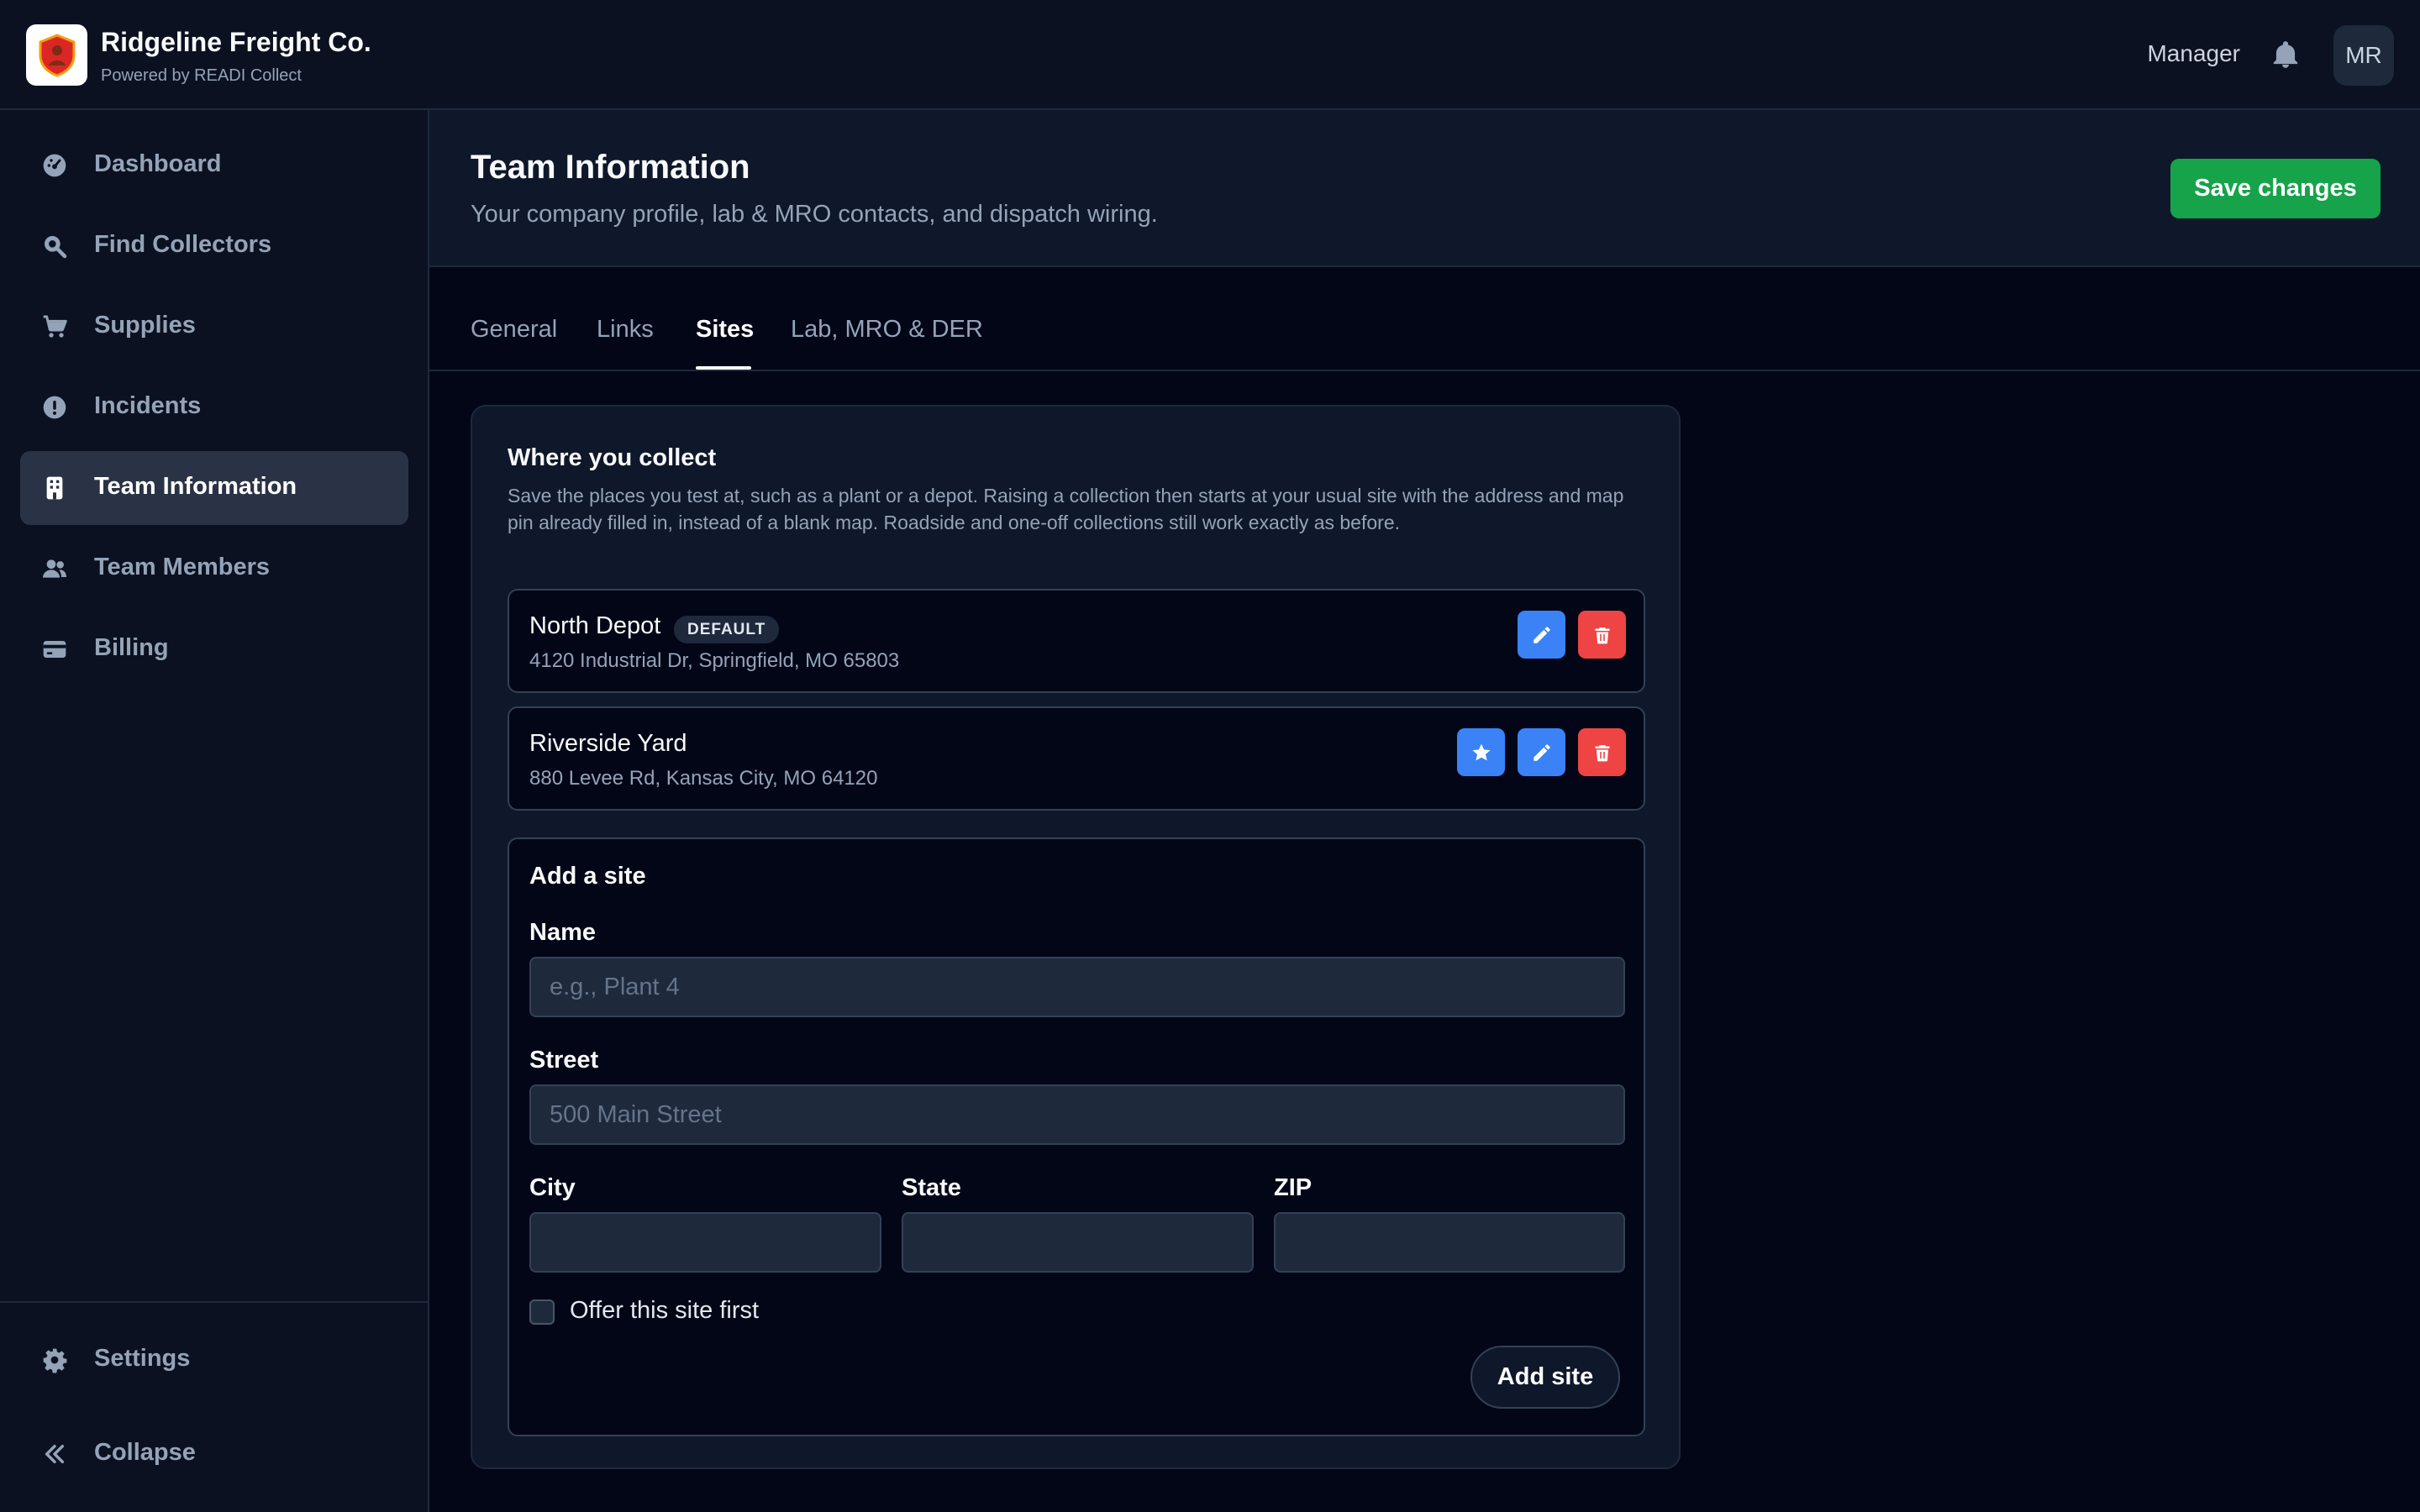 The width and height of the screenshot is (2420, 1512). What do you see at coordinates (1078, 1242) in the screenshot?
I see `state-input` at bounding box center [1078, 1242].